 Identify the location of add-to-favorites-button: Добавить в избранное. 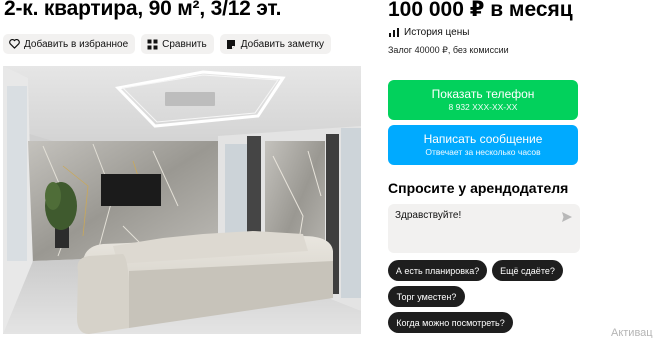
(69, 44).